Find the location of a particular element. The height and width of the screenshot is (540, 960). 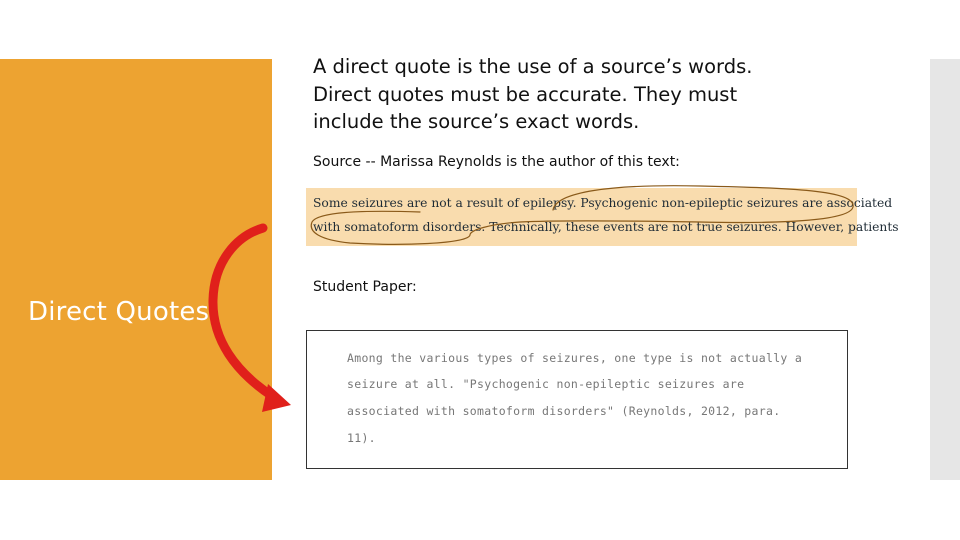

quote-circle-annotation is located at coordinates (582, 215).